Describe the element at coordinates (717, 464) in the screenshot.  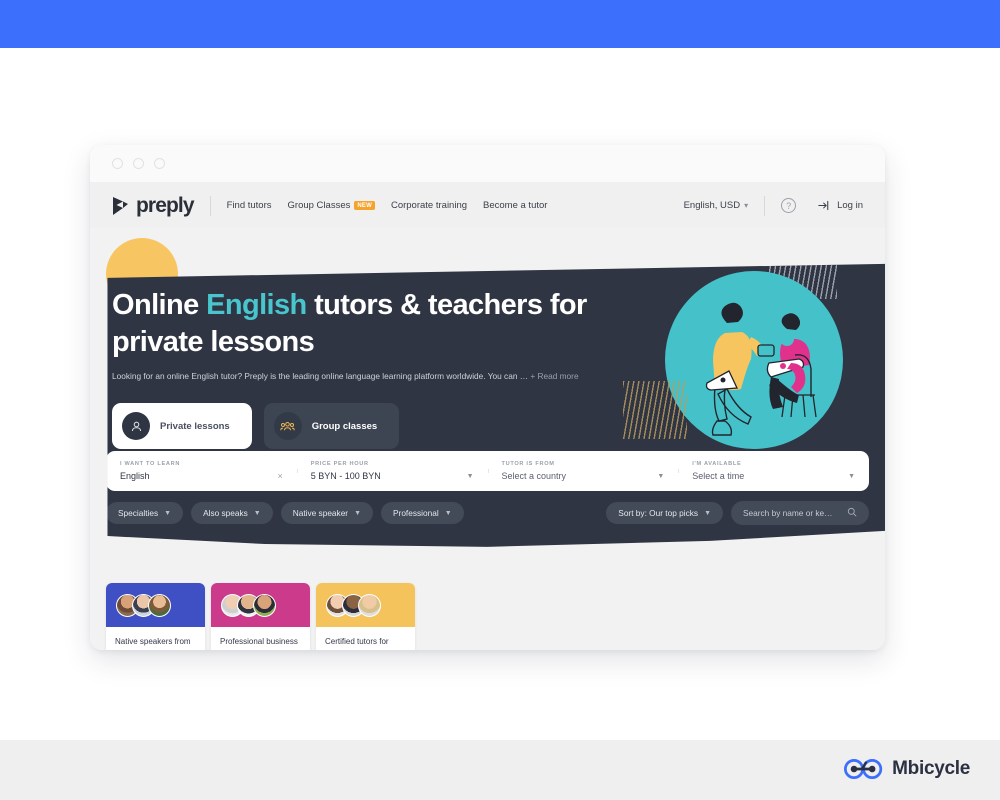
I see `field-label: I'm available` at that location.